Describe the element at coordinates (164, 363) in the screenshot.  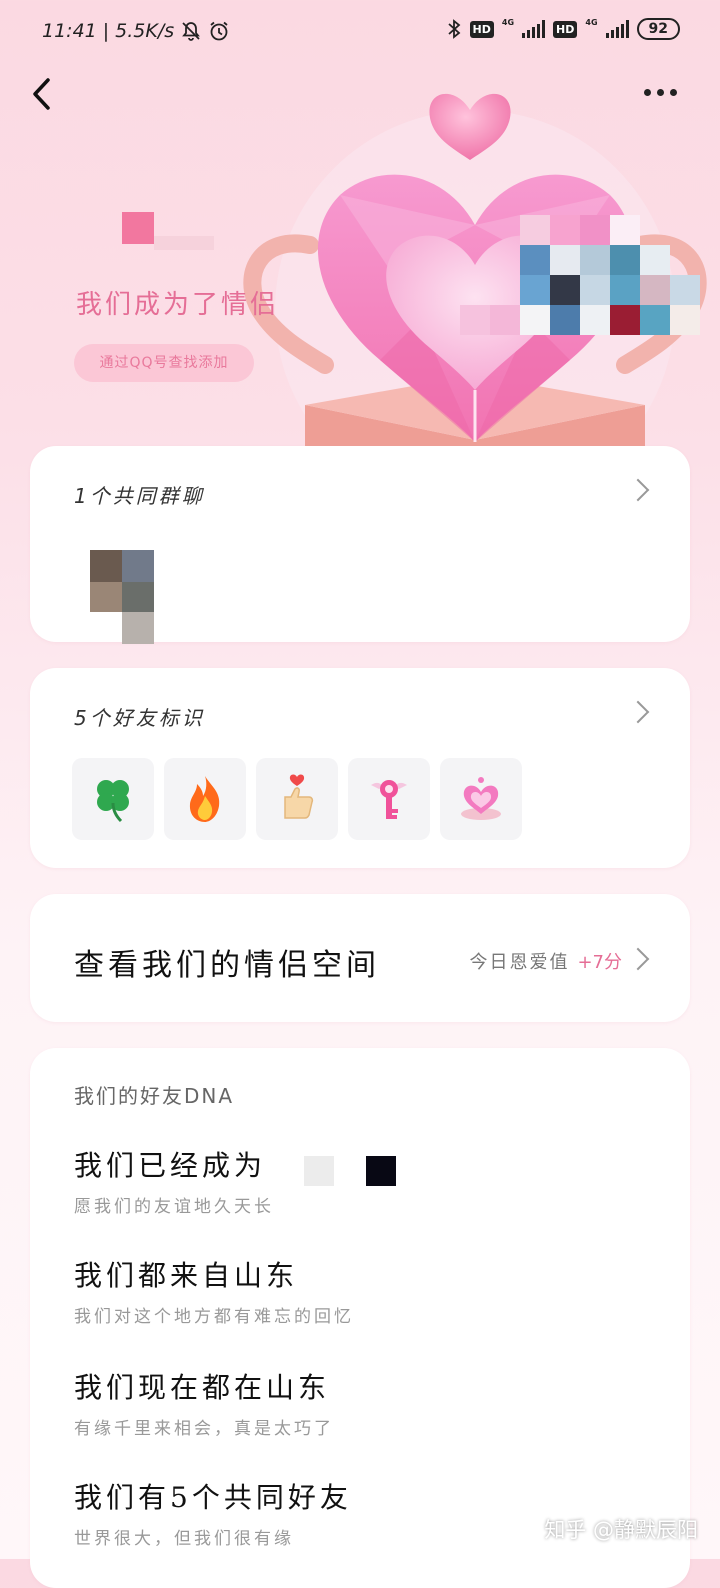
I see `added-via-badge: 通过QQ号查找添加` at that location.